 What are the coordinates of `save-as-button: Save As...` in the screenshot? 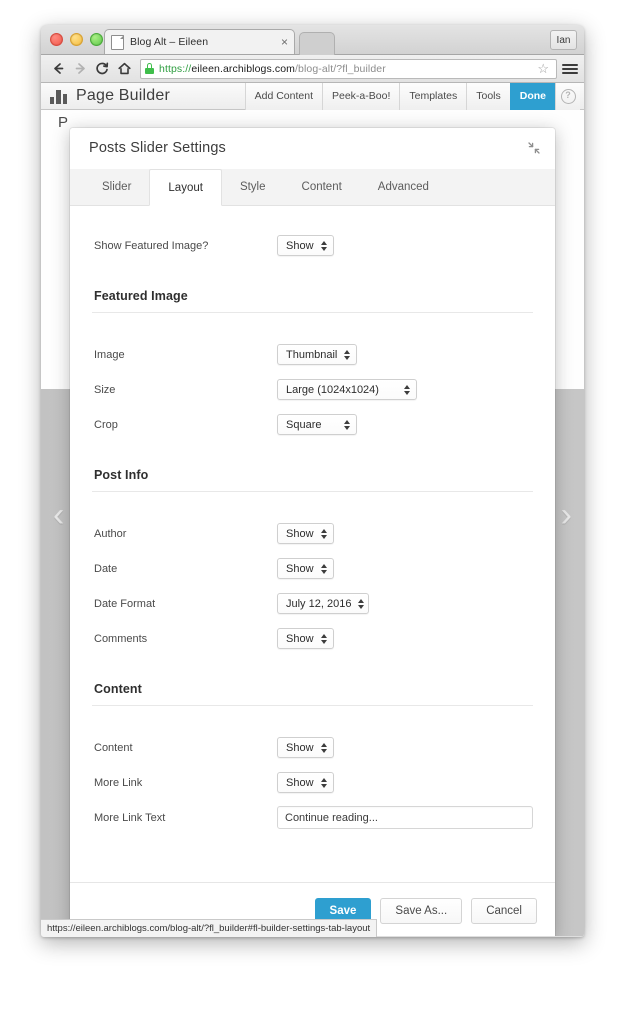 It's located at (421, 911).